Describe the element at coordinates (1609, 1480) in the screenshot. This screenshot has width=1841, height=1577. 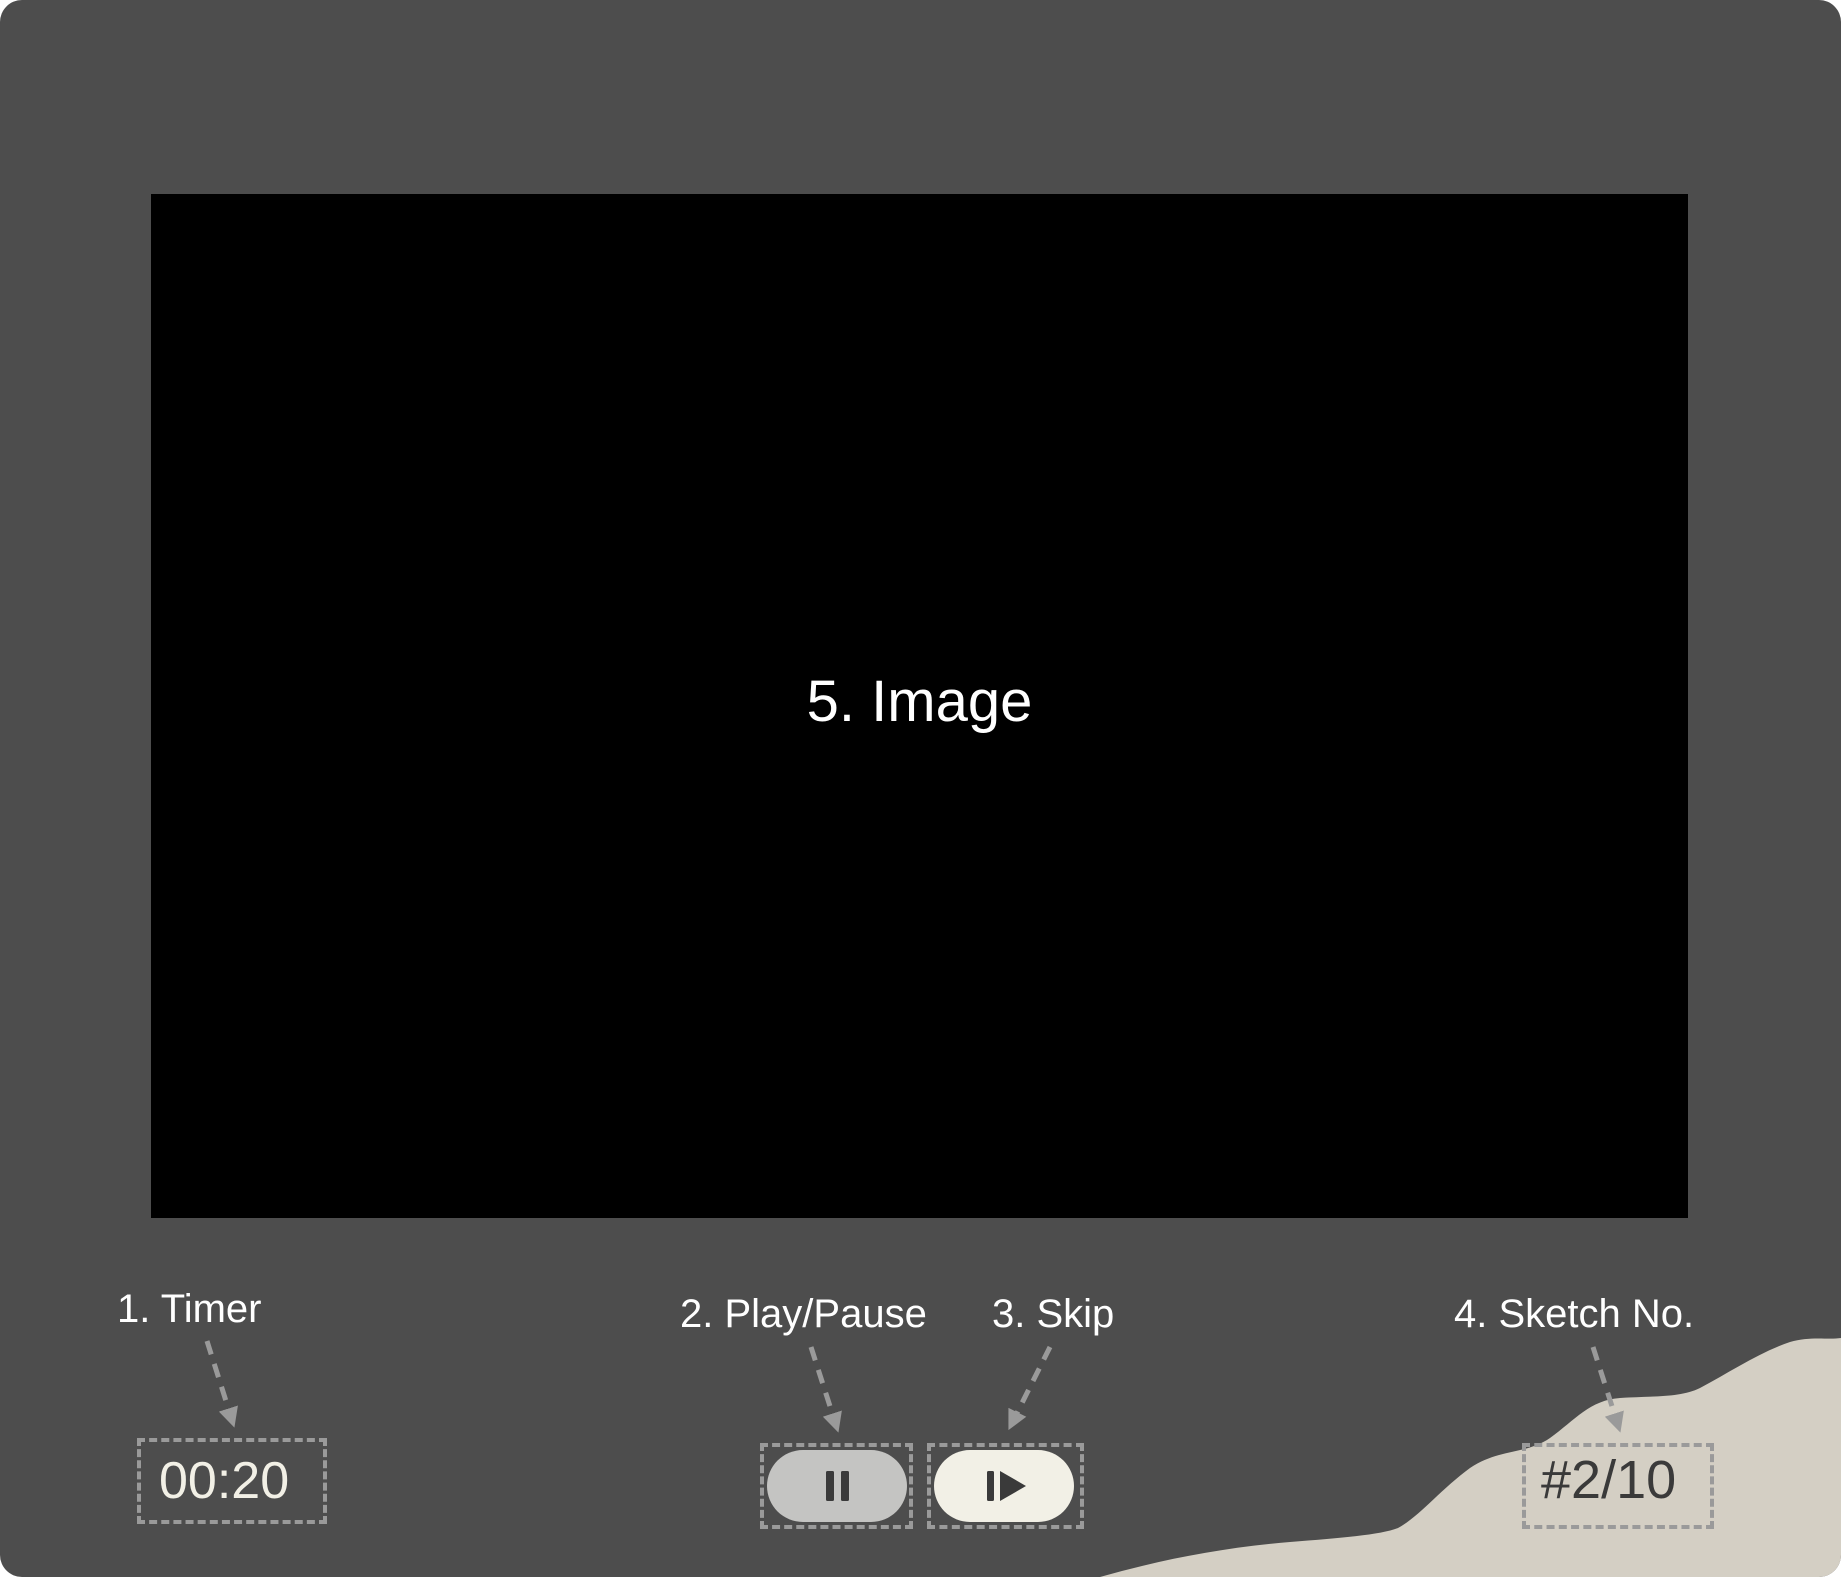
I see `sketch-number-display: #2/10` at that location.